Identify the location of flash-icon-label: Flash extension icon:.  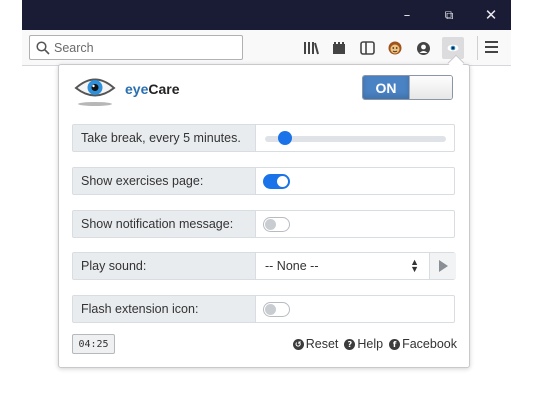
(164, 309).